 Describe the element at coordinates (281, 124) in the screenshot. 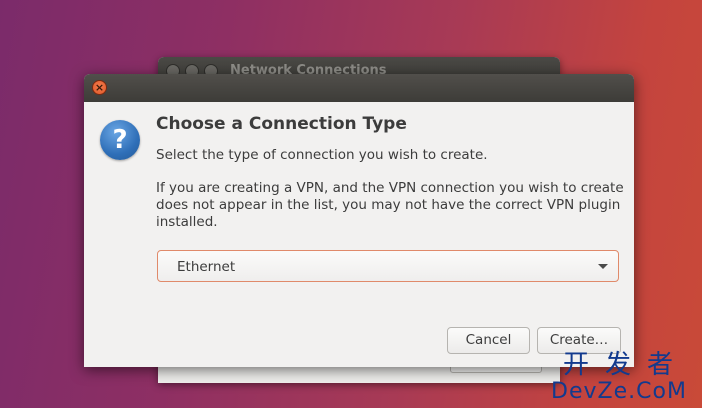

I see `dialog-heading: Choose a Connection Type` at that location.